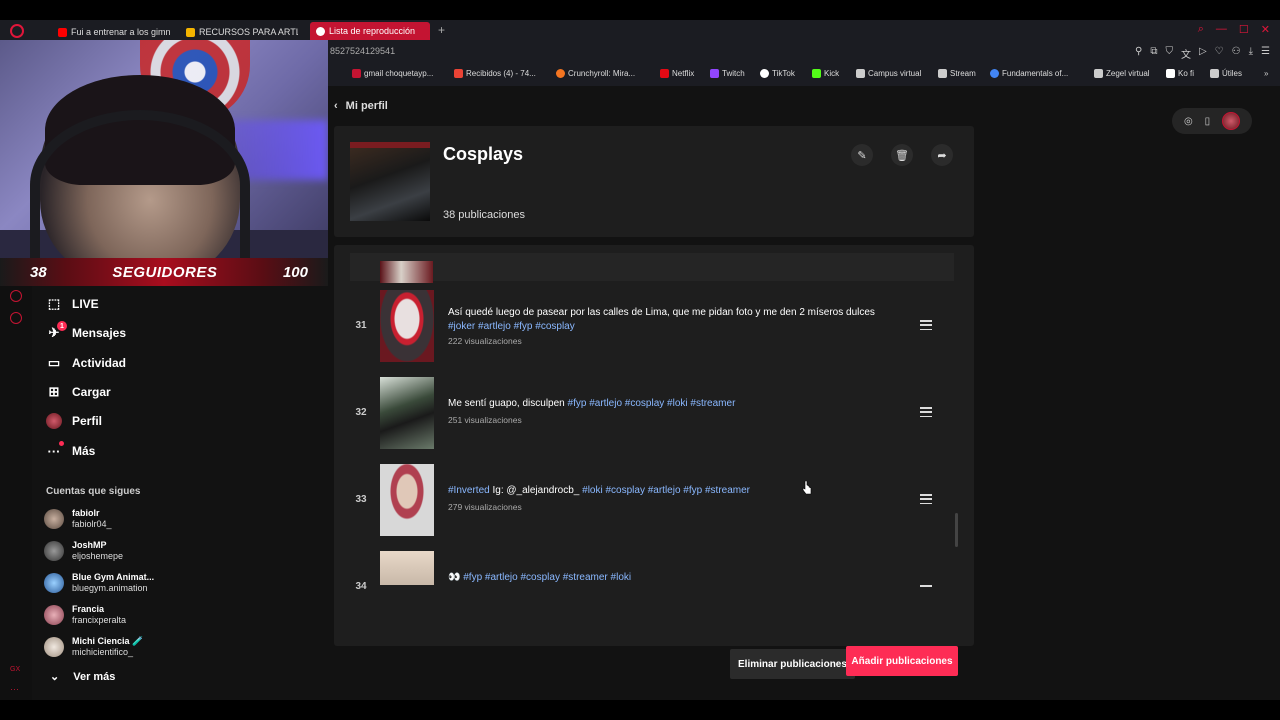 The image size is (1280, 720). What do you see at coordinates (1251, 53) in the screenshot?
I see `download-icon: ⤓` at bounding box center [1251, 53].